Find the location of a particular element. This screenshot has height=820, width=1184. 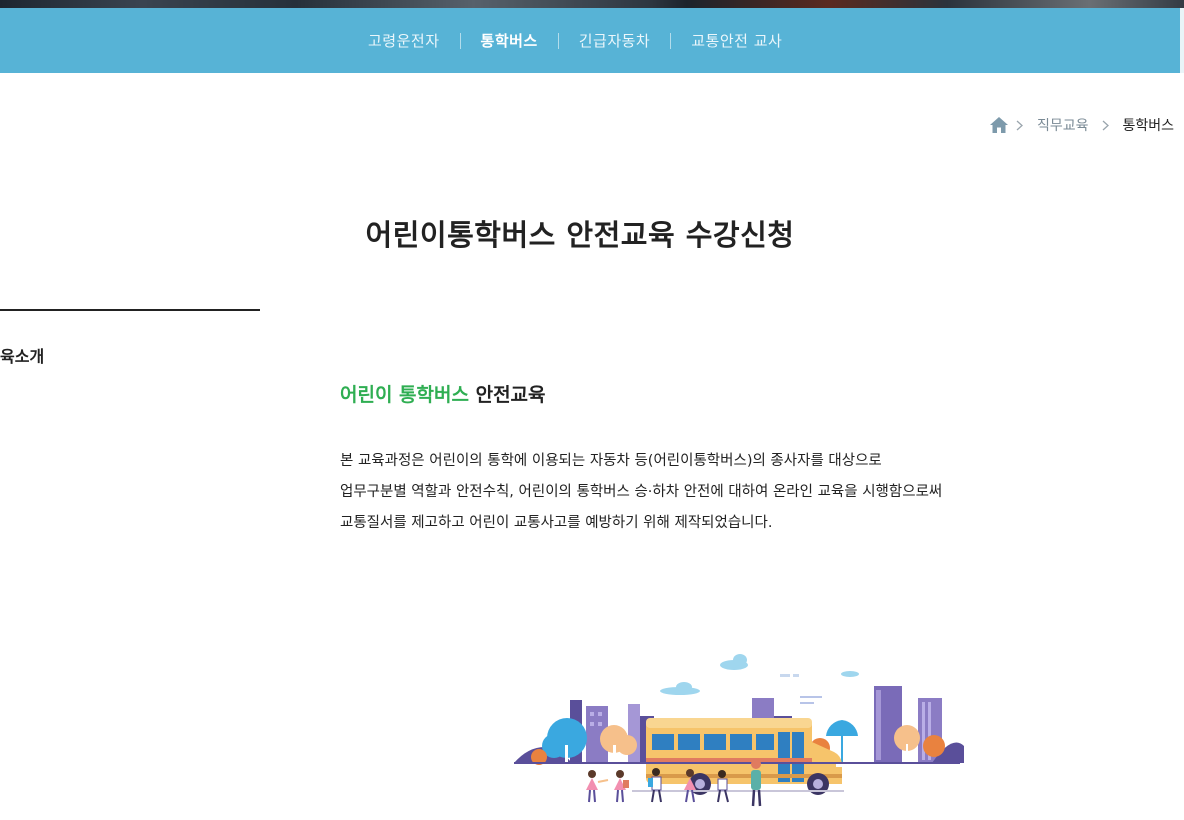

section-heading-highlight: 어린이 통학버스 is located at coordinates (404, 395).